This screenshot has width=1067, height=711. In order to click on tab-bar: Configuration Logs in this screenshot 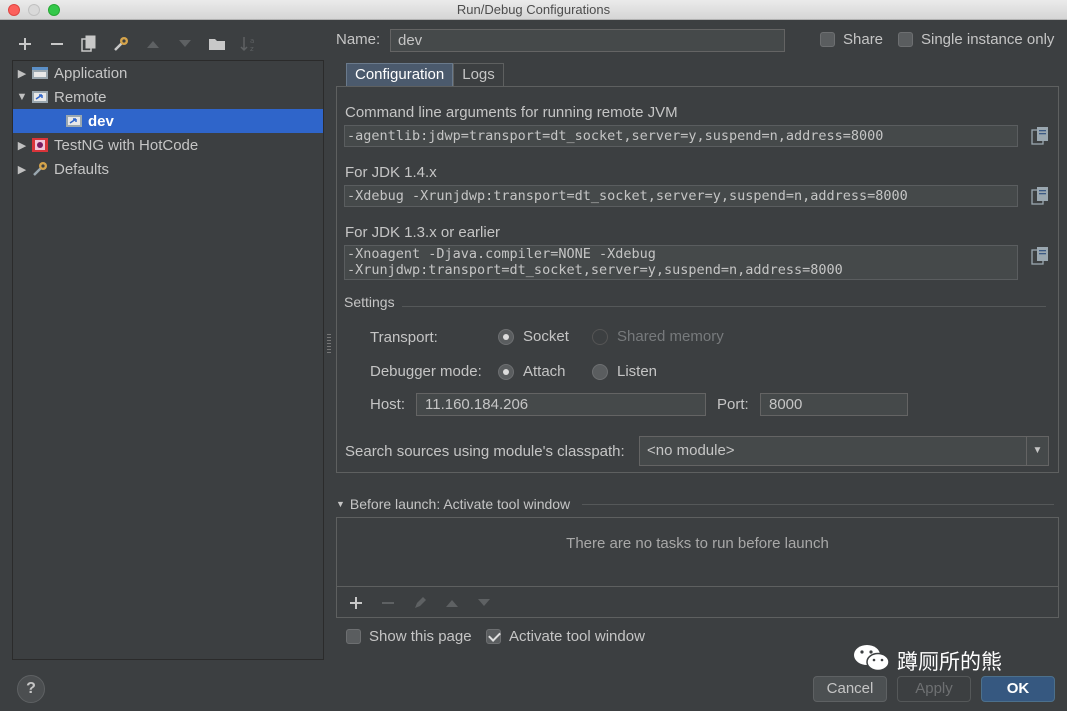, I will do `click(425, 74)`.